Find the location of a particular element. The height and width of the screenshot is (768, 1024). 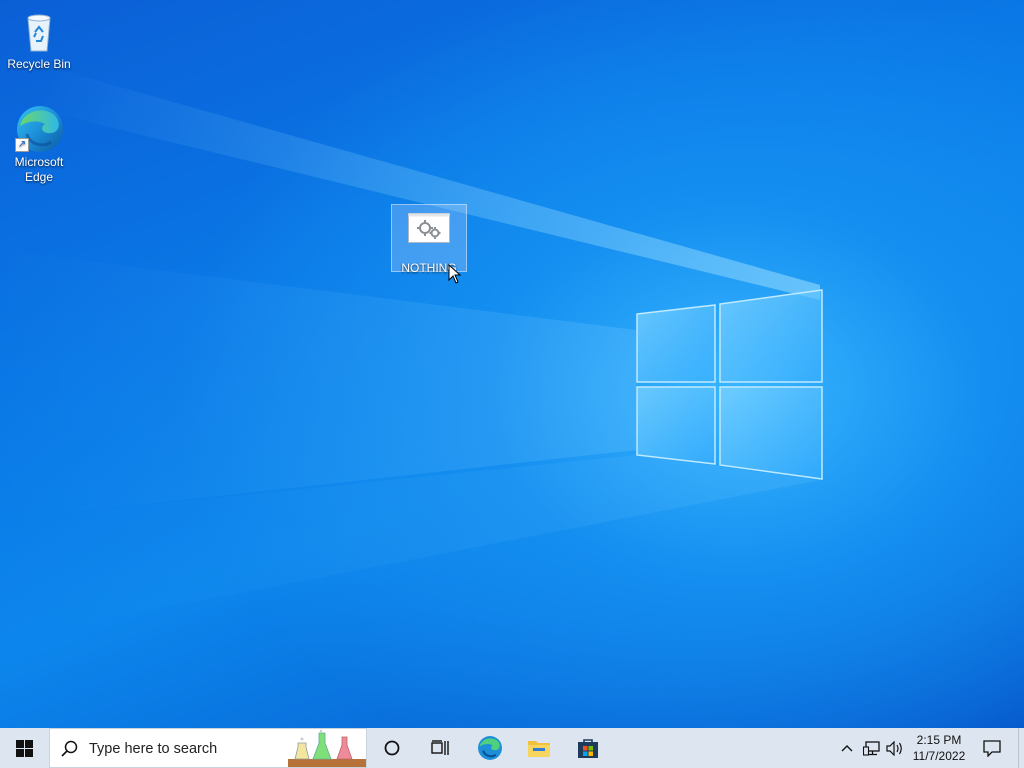

show-hidden-icons-button is located at coordinates (847, 748).